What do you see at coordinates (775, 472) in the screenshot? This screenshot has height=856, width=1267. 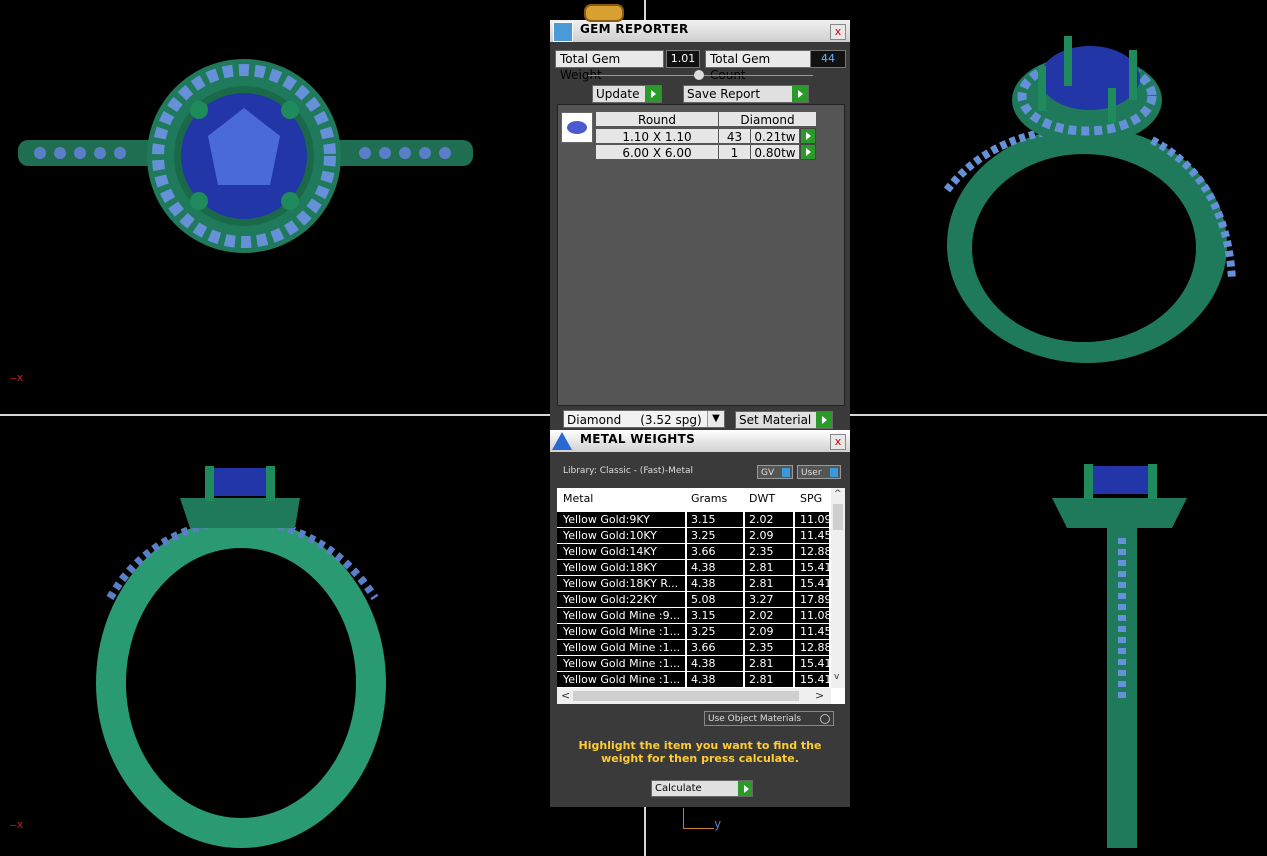 I see `gv-toggle: GV` at bounding box center [775, 472].